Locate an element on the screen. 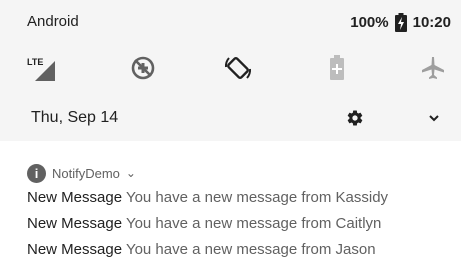 Image resolution: width=461 pixels, height=266 pixels. message-text: You have a new message from Kassidy is located at coordinates (257, 197).